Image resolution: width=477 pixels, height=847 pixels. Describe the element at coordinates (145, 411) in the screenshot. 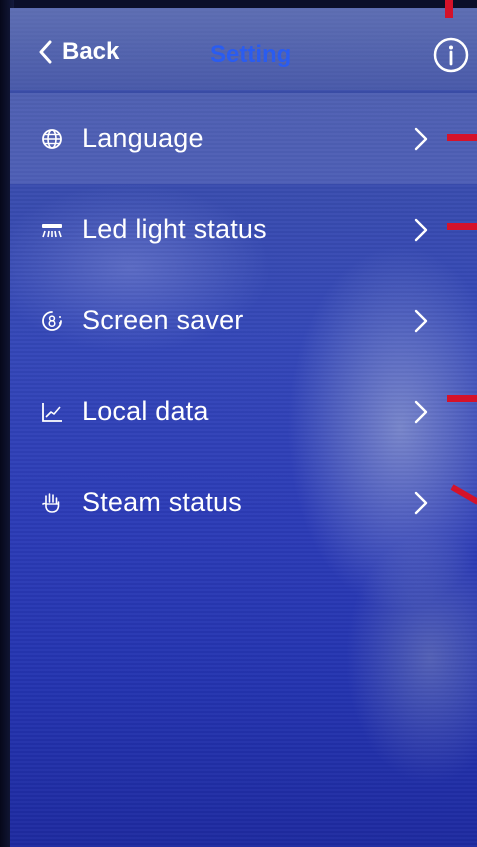

I see `menu-item-label: Local data` at that location.